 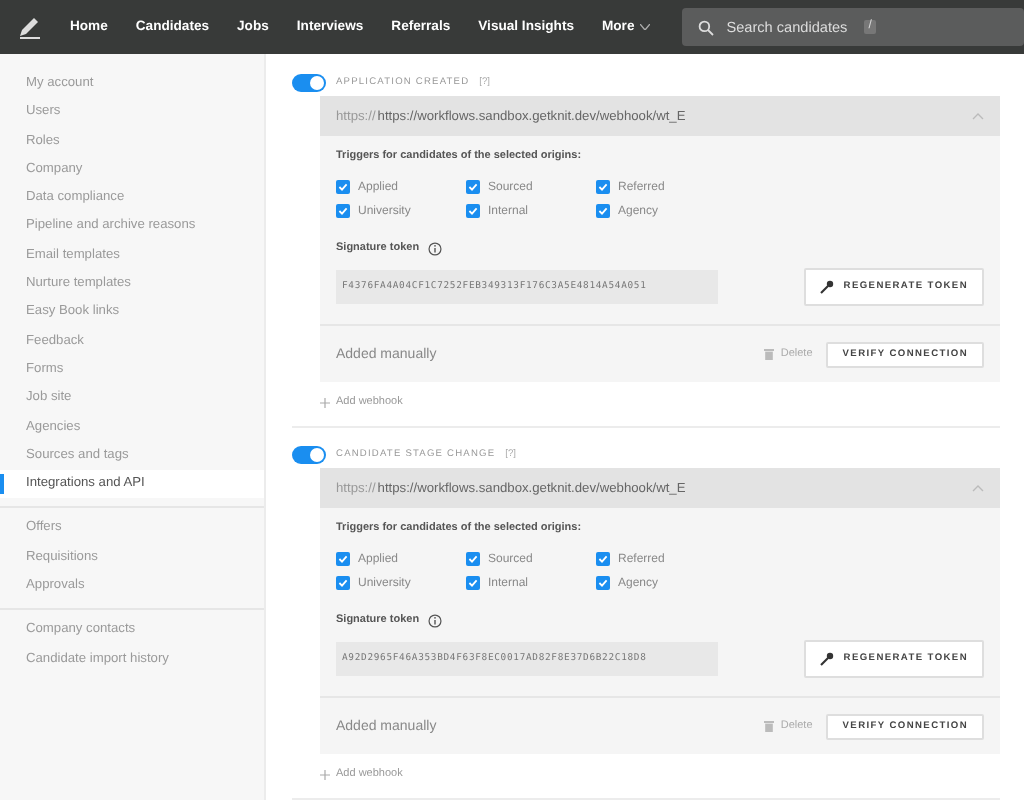 I want to click on caret-icon, so click(x=645, y=27).